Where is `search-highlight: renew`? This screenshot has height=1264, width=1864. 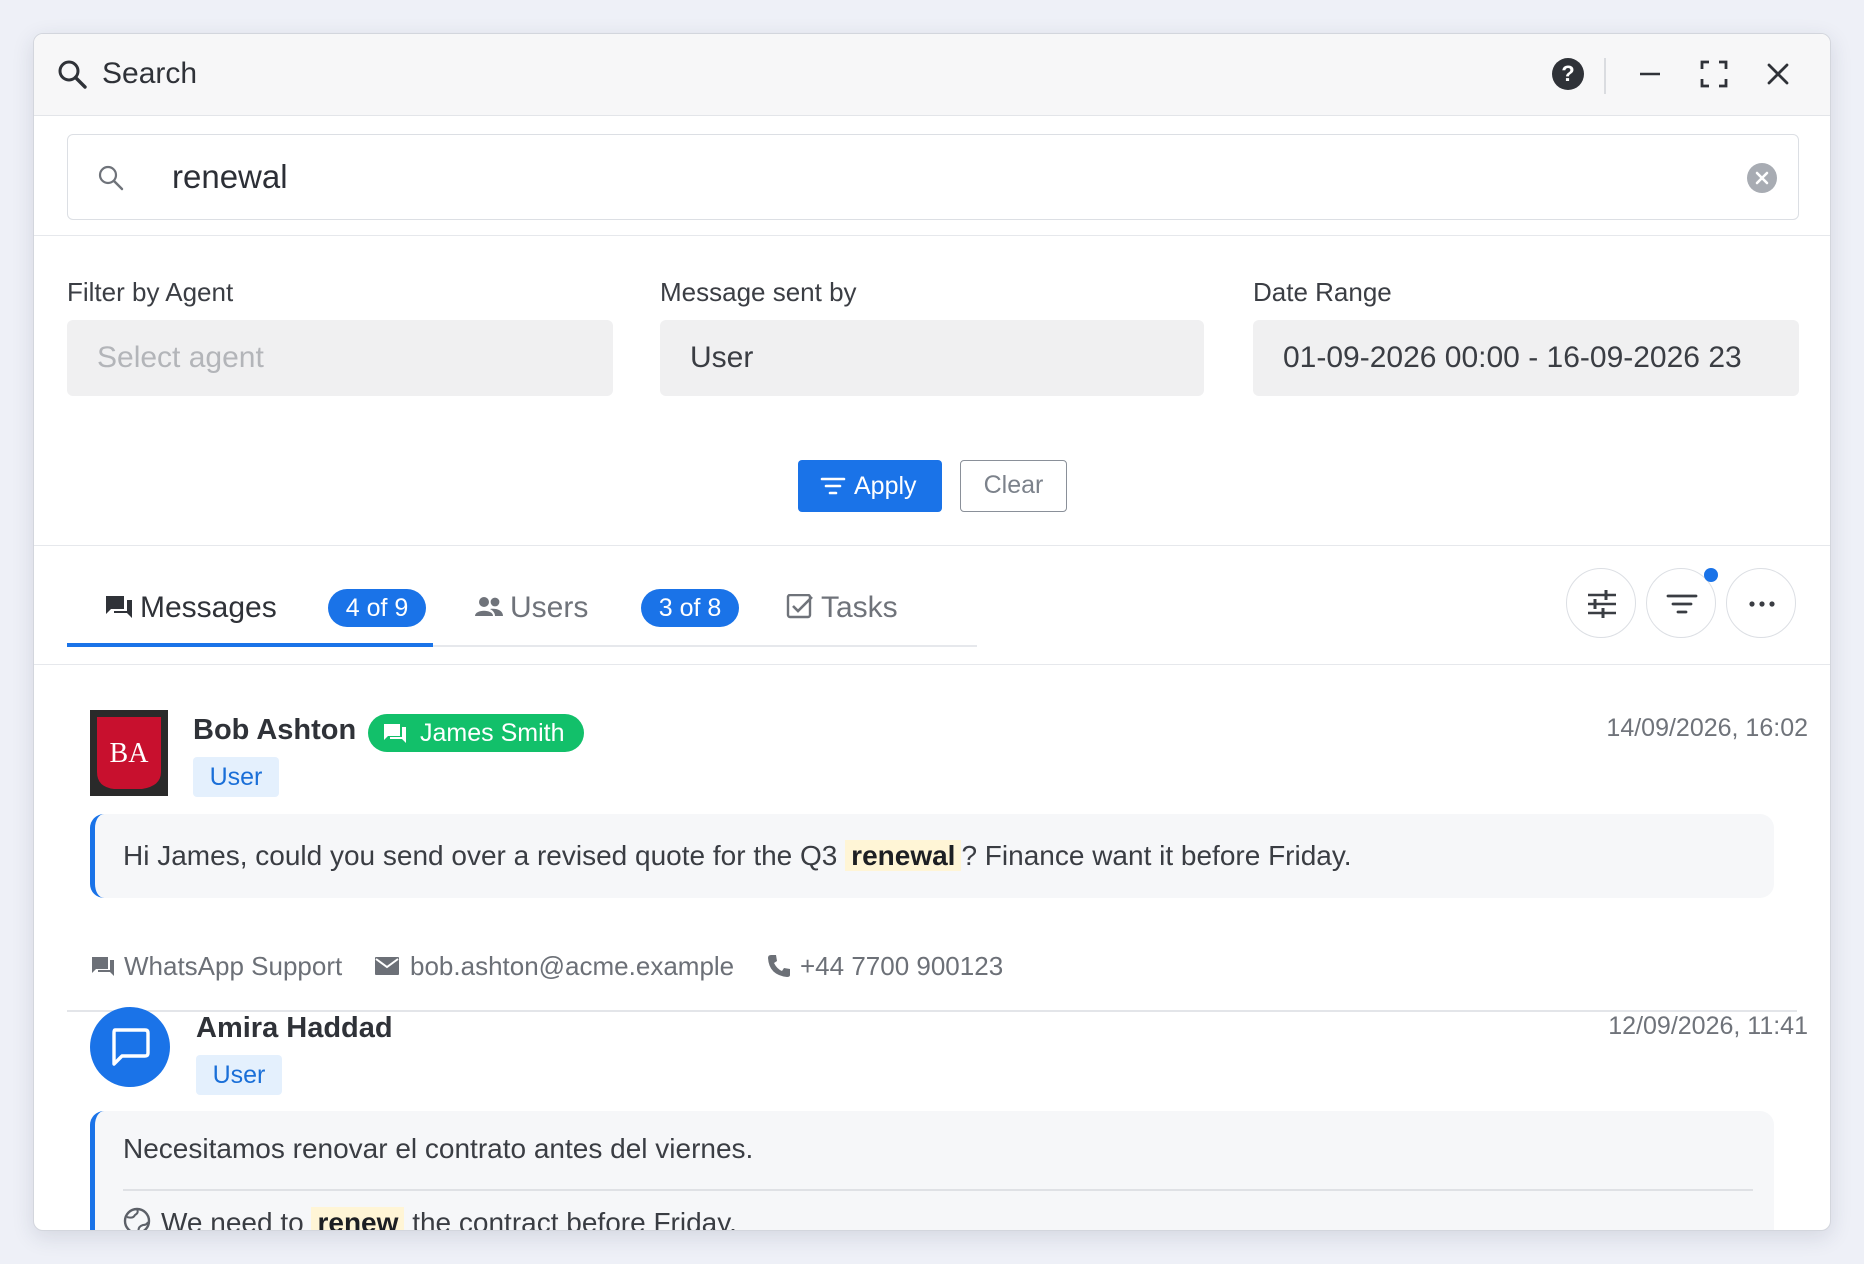 search-highlight: renew is located at coordinates (358, 1218).